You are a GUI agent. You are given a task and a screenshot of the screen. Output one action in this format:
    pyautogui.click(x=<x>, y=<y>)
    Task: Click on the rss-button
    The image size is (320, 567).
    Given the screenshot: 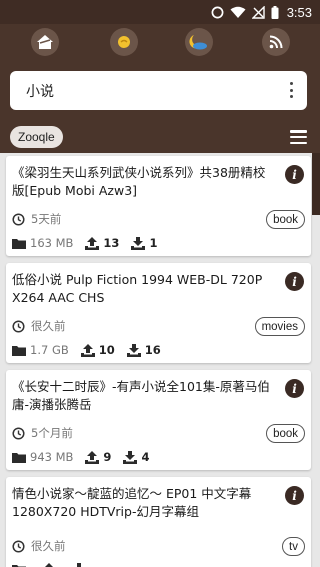 What is the action you would take?
    pyautogui.click(x=276, y=42)
    